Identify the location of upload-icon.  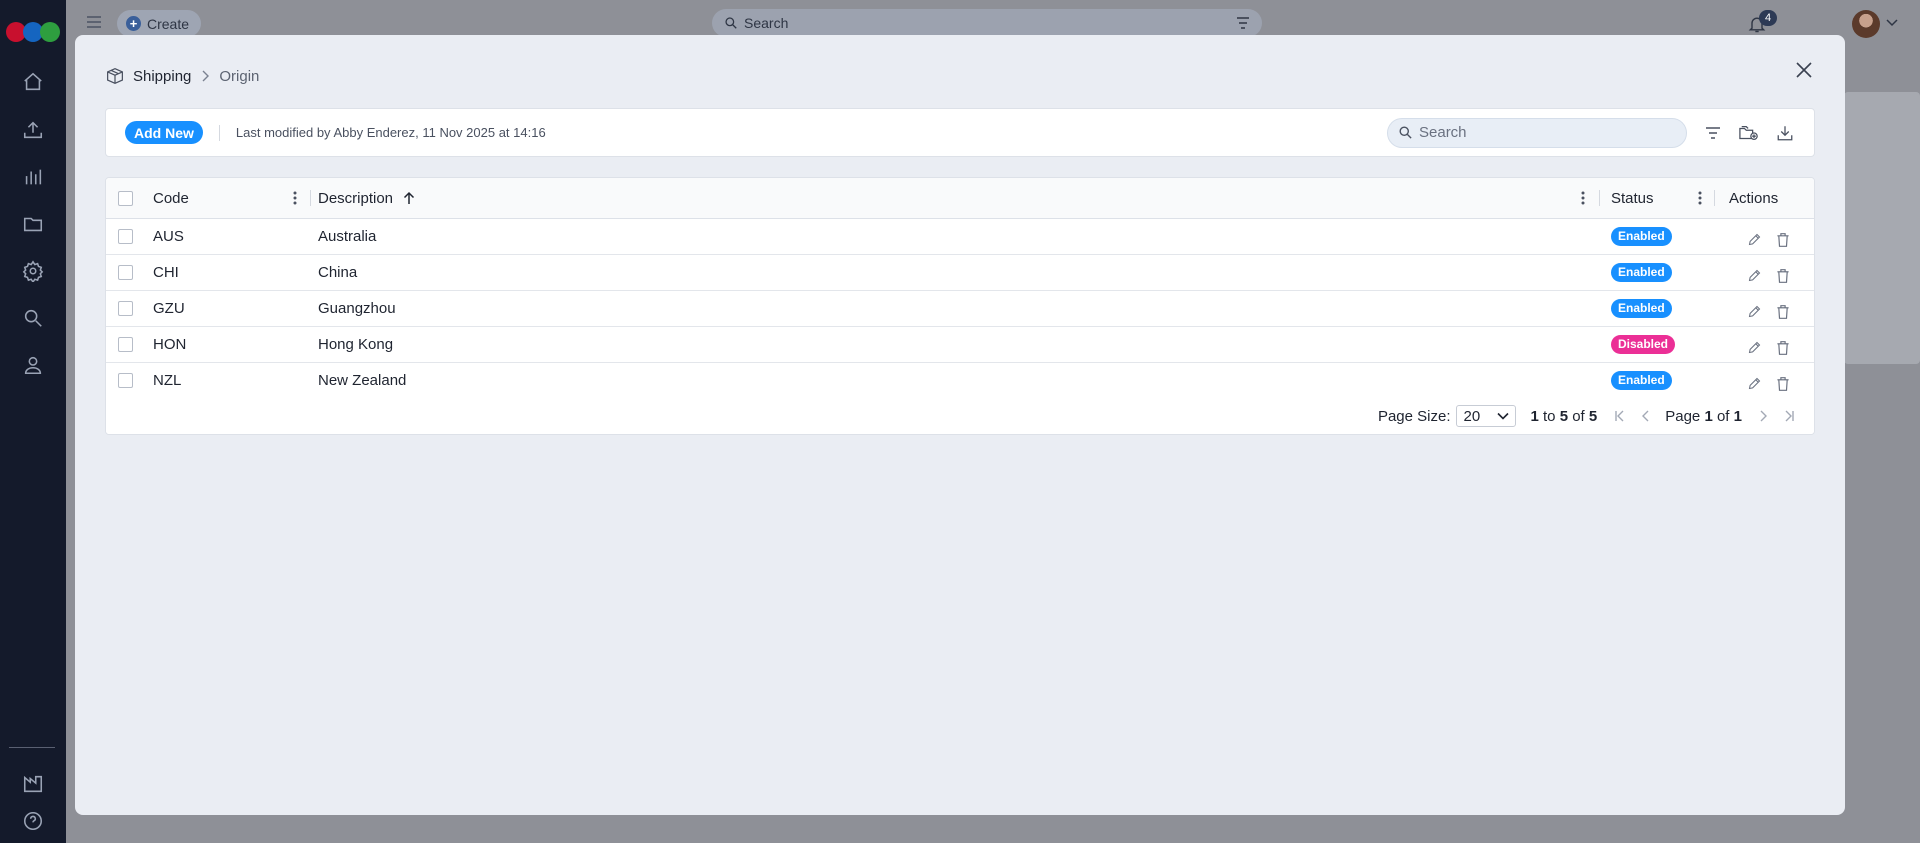
(33, 130).